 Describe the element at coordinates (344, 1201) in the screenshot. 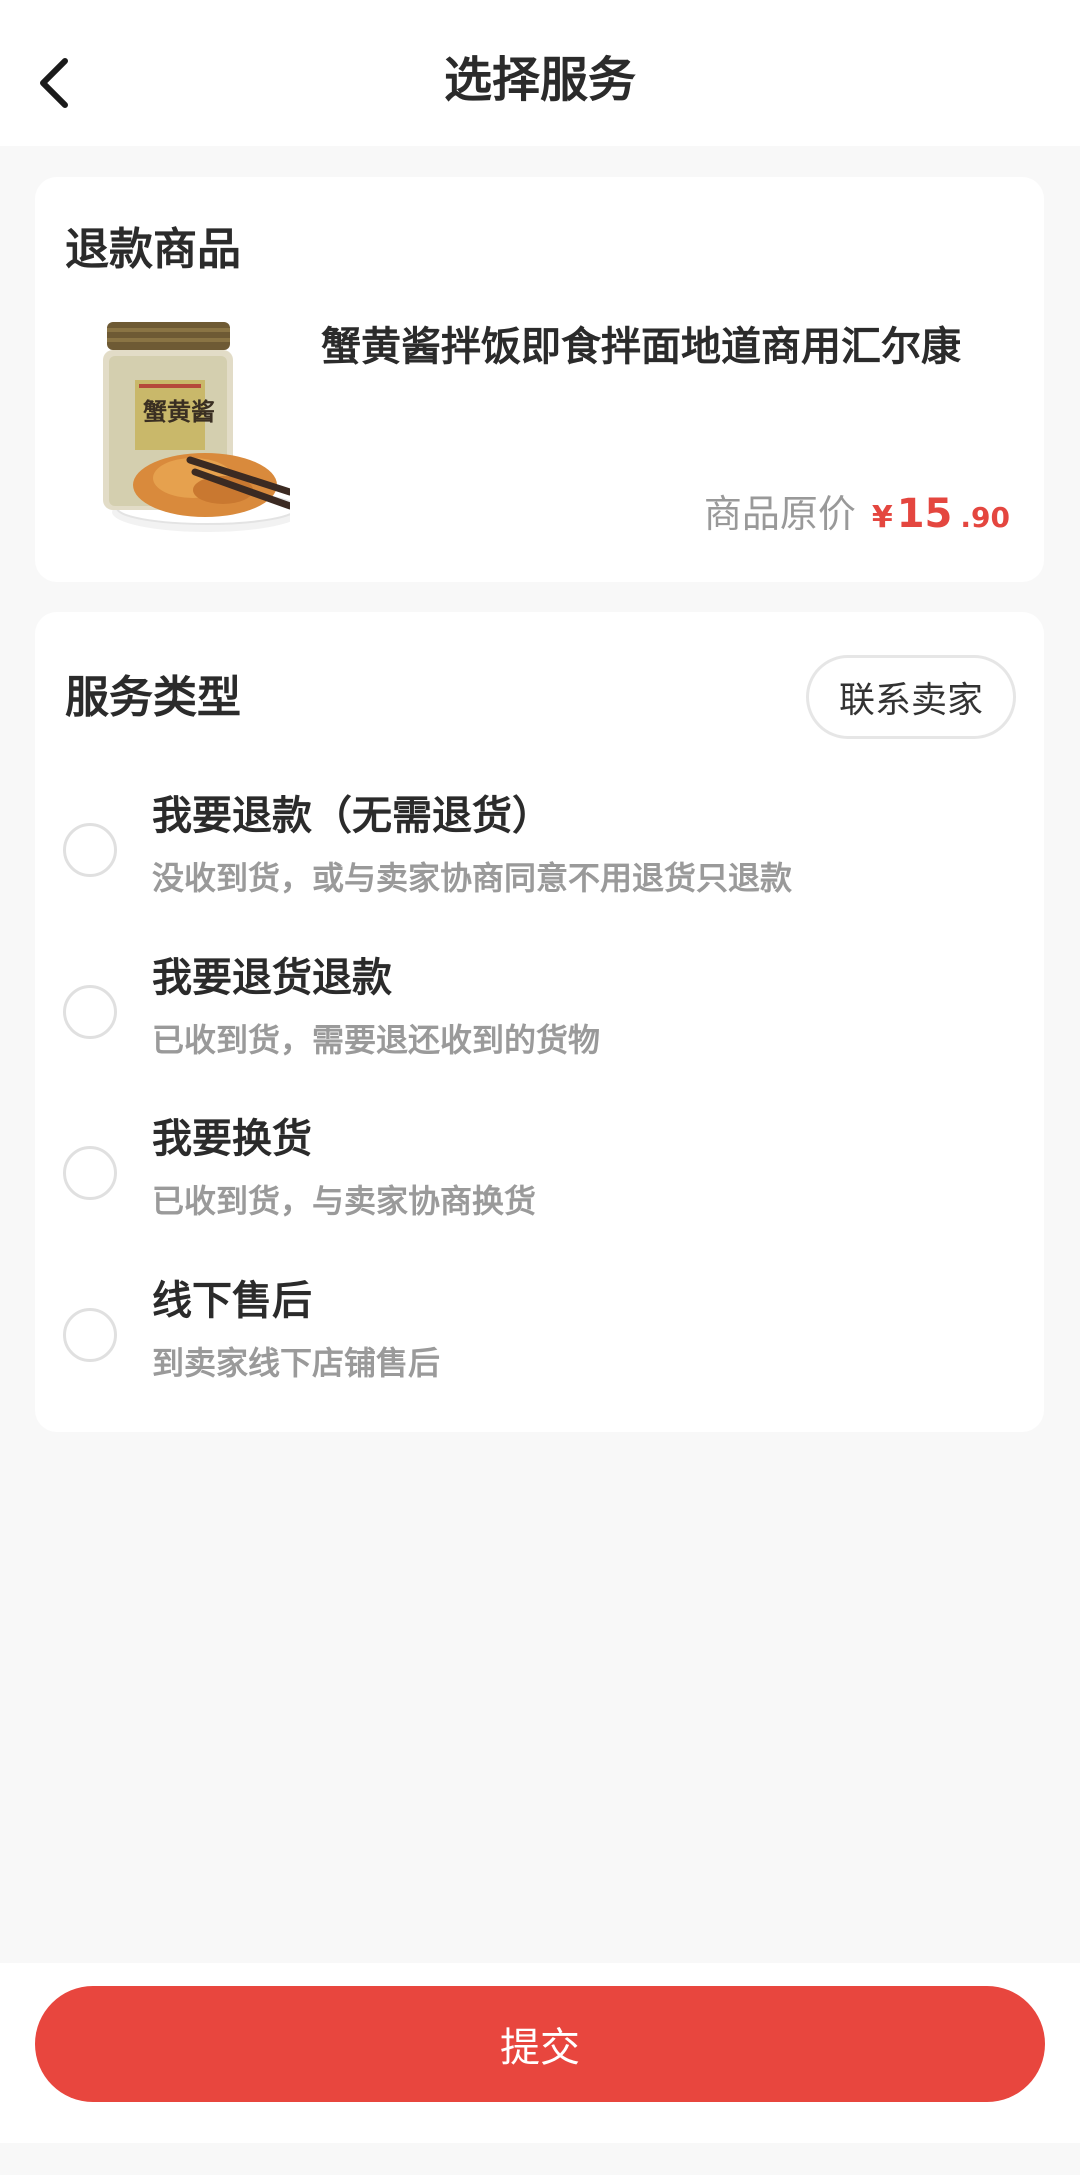

I see `option-description: 已收到货，与卖家协商换货` at that location.